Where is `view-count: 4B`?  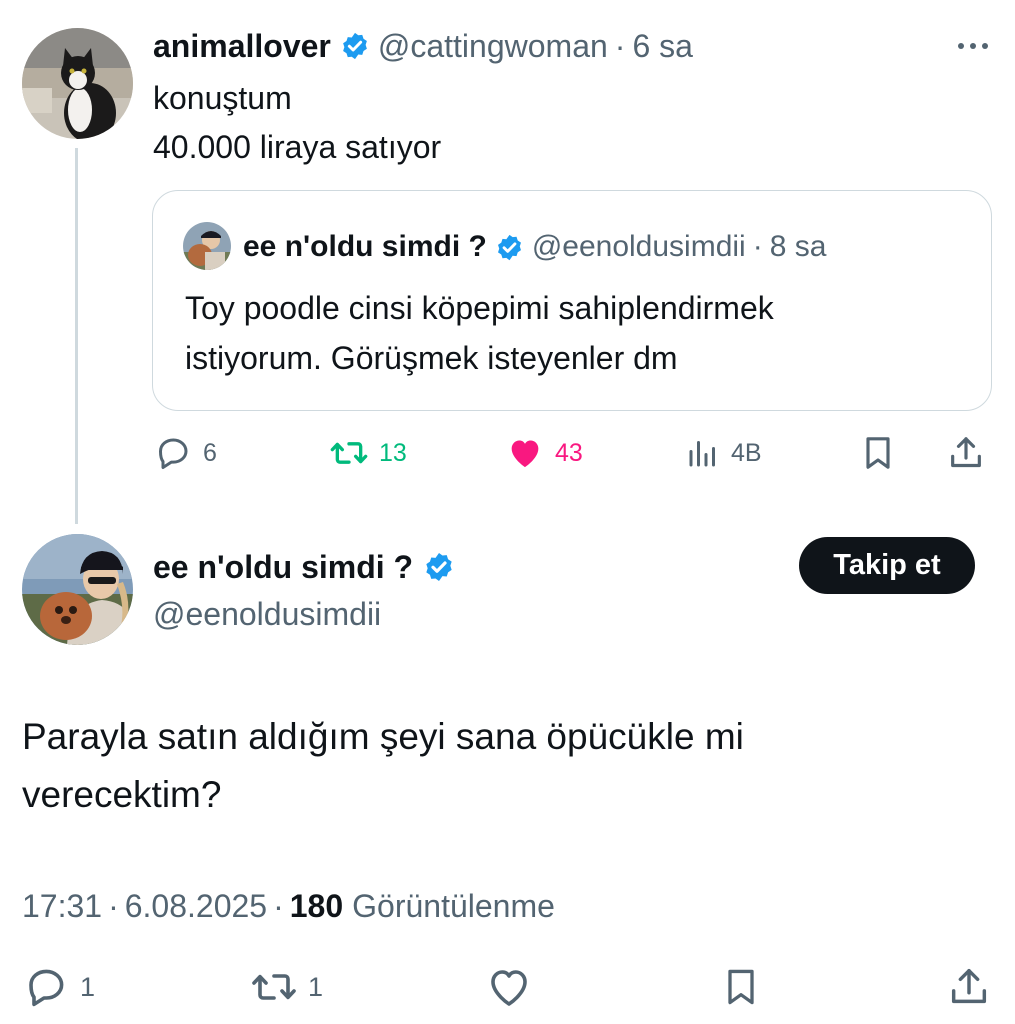 view-count: 4B is located at coordinates (746, 452).